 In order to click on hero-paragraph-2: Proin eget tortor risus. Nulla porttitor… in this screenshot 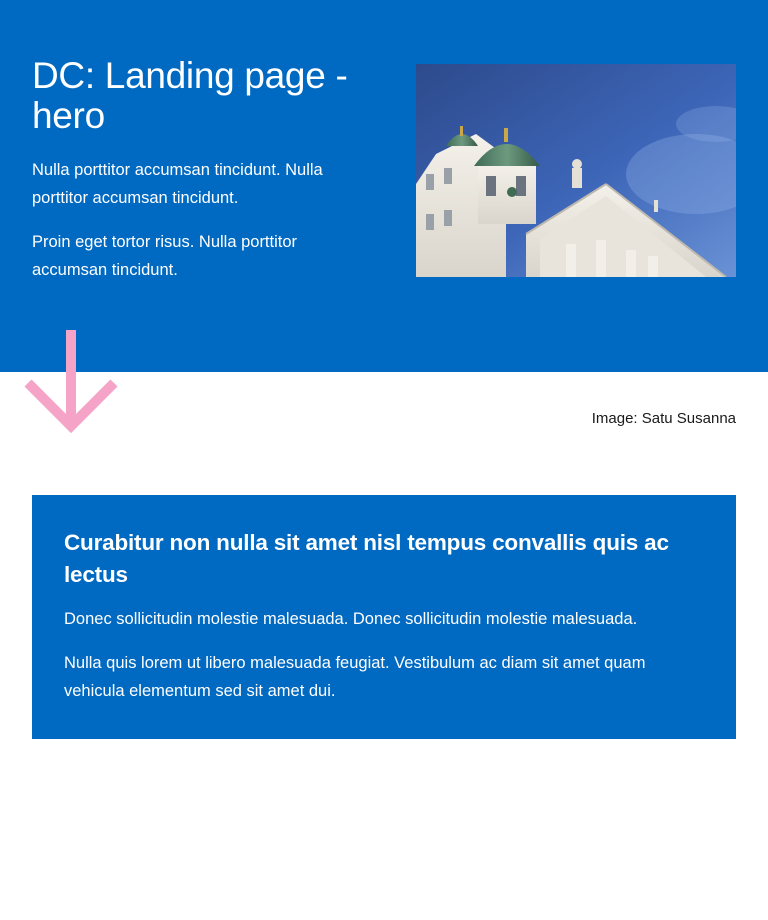, I will do `click(165, 256)`.